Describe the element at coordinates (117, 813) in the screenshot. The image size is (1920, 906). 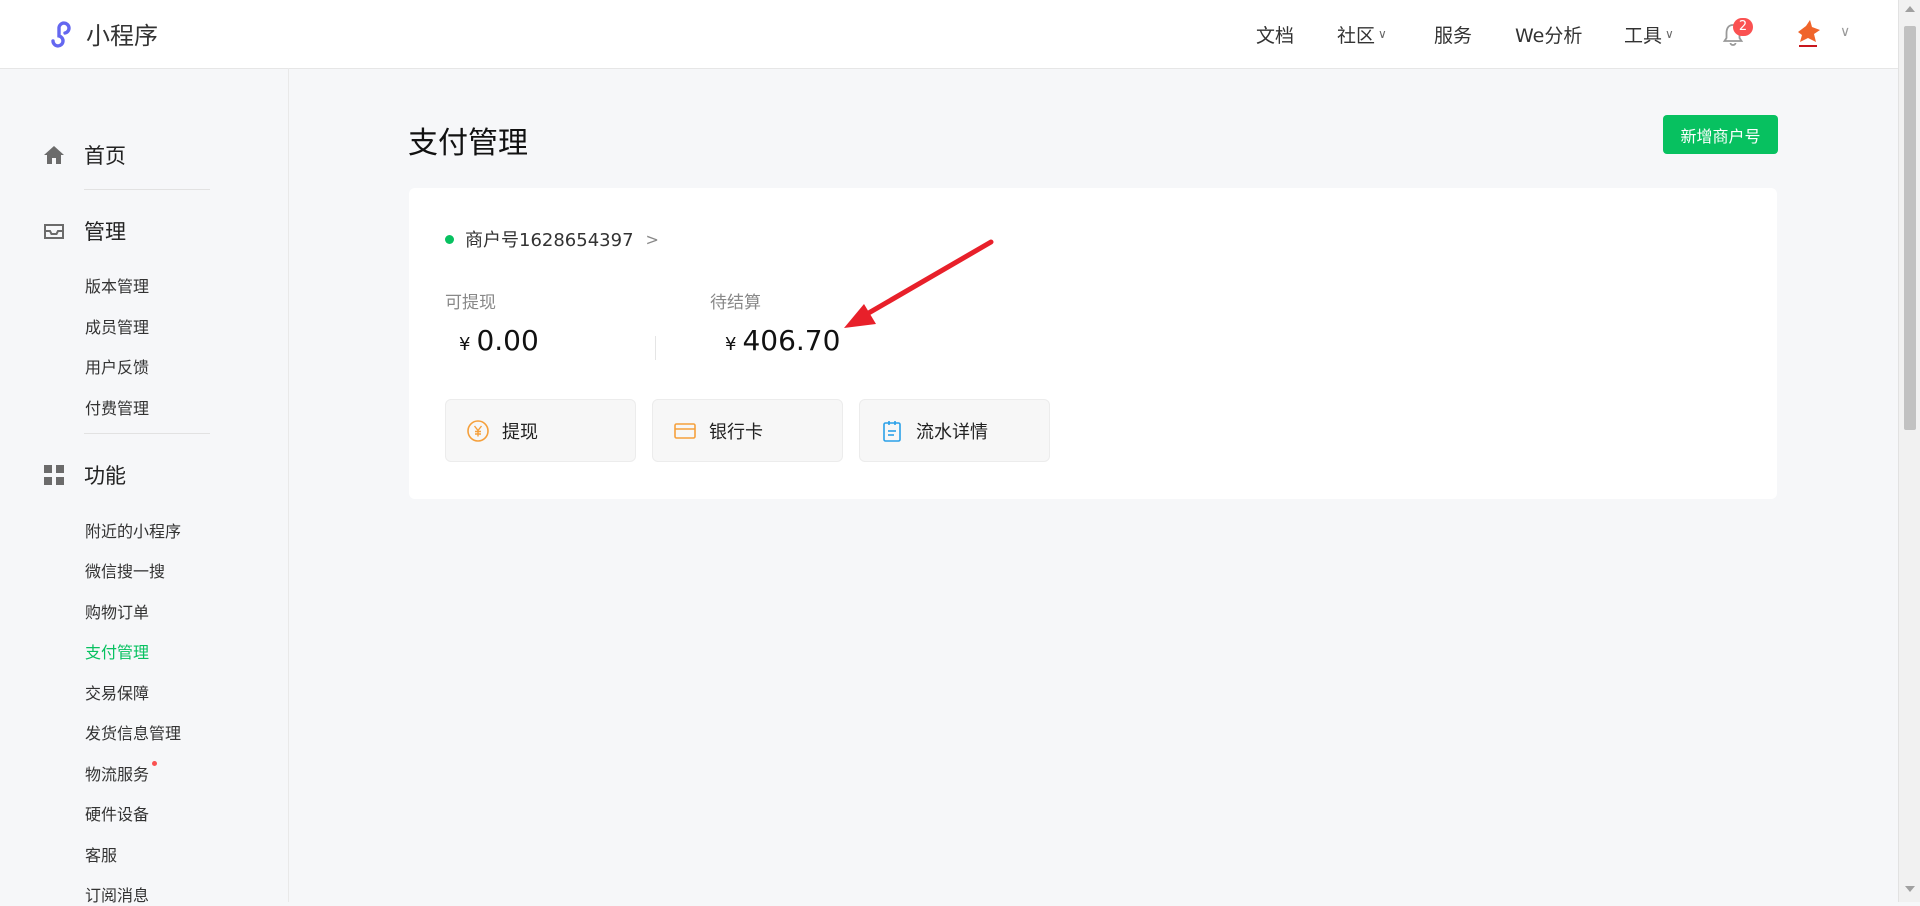
I see `sidebar-item-hardware: 硬件设备` at that location.